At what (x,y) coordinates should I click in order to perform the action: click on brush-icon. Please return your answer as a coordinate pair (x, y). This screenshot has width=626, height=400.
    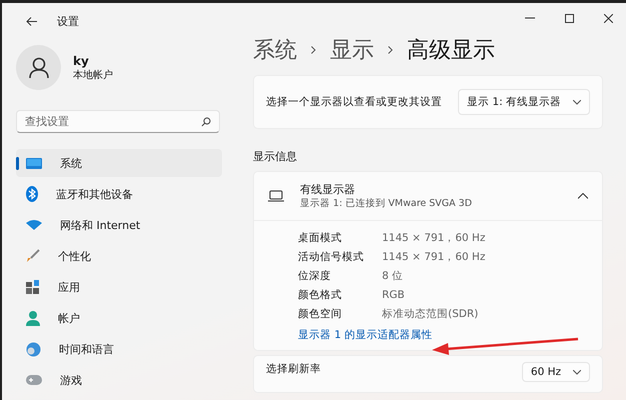
    Looking at the image, I should click on (33, 256).